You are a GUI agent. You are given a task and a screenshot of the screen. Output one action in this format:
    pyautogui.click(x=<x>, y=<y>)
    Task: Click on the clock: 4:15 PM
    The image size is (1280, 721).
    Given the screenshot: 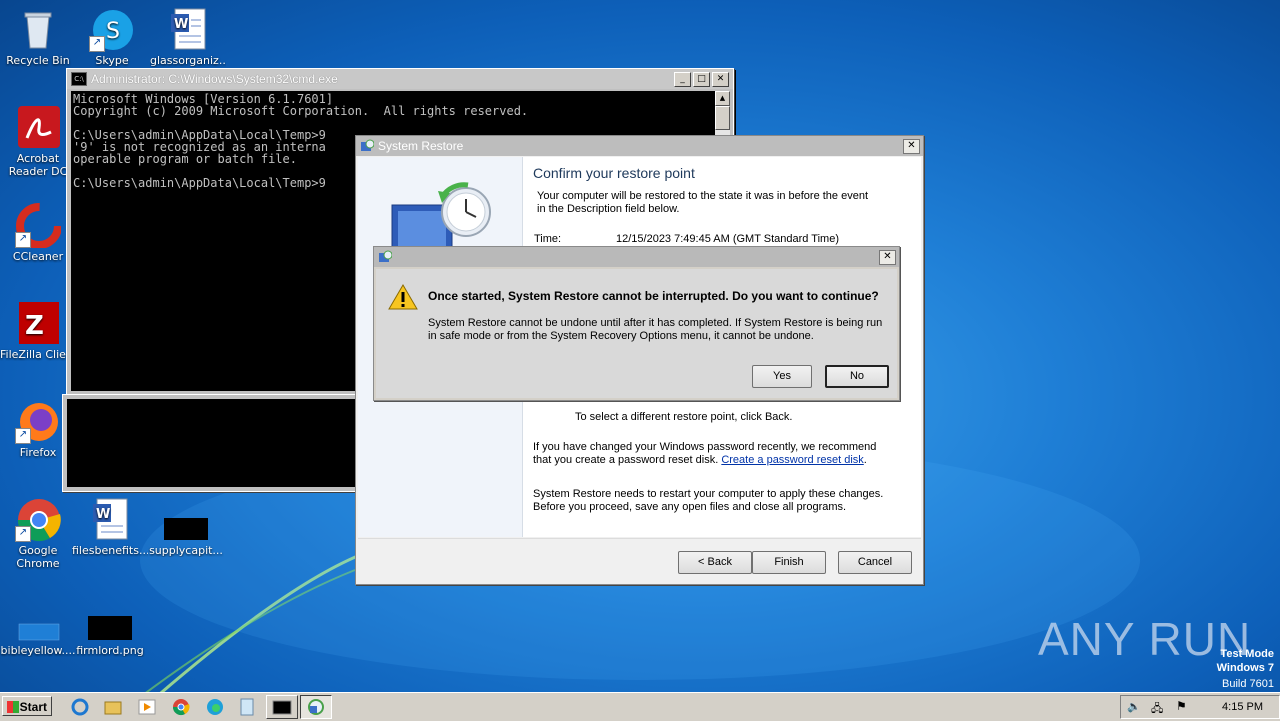 What is the action you would take?
    pyautogui.click(x=1242, y=707)
    